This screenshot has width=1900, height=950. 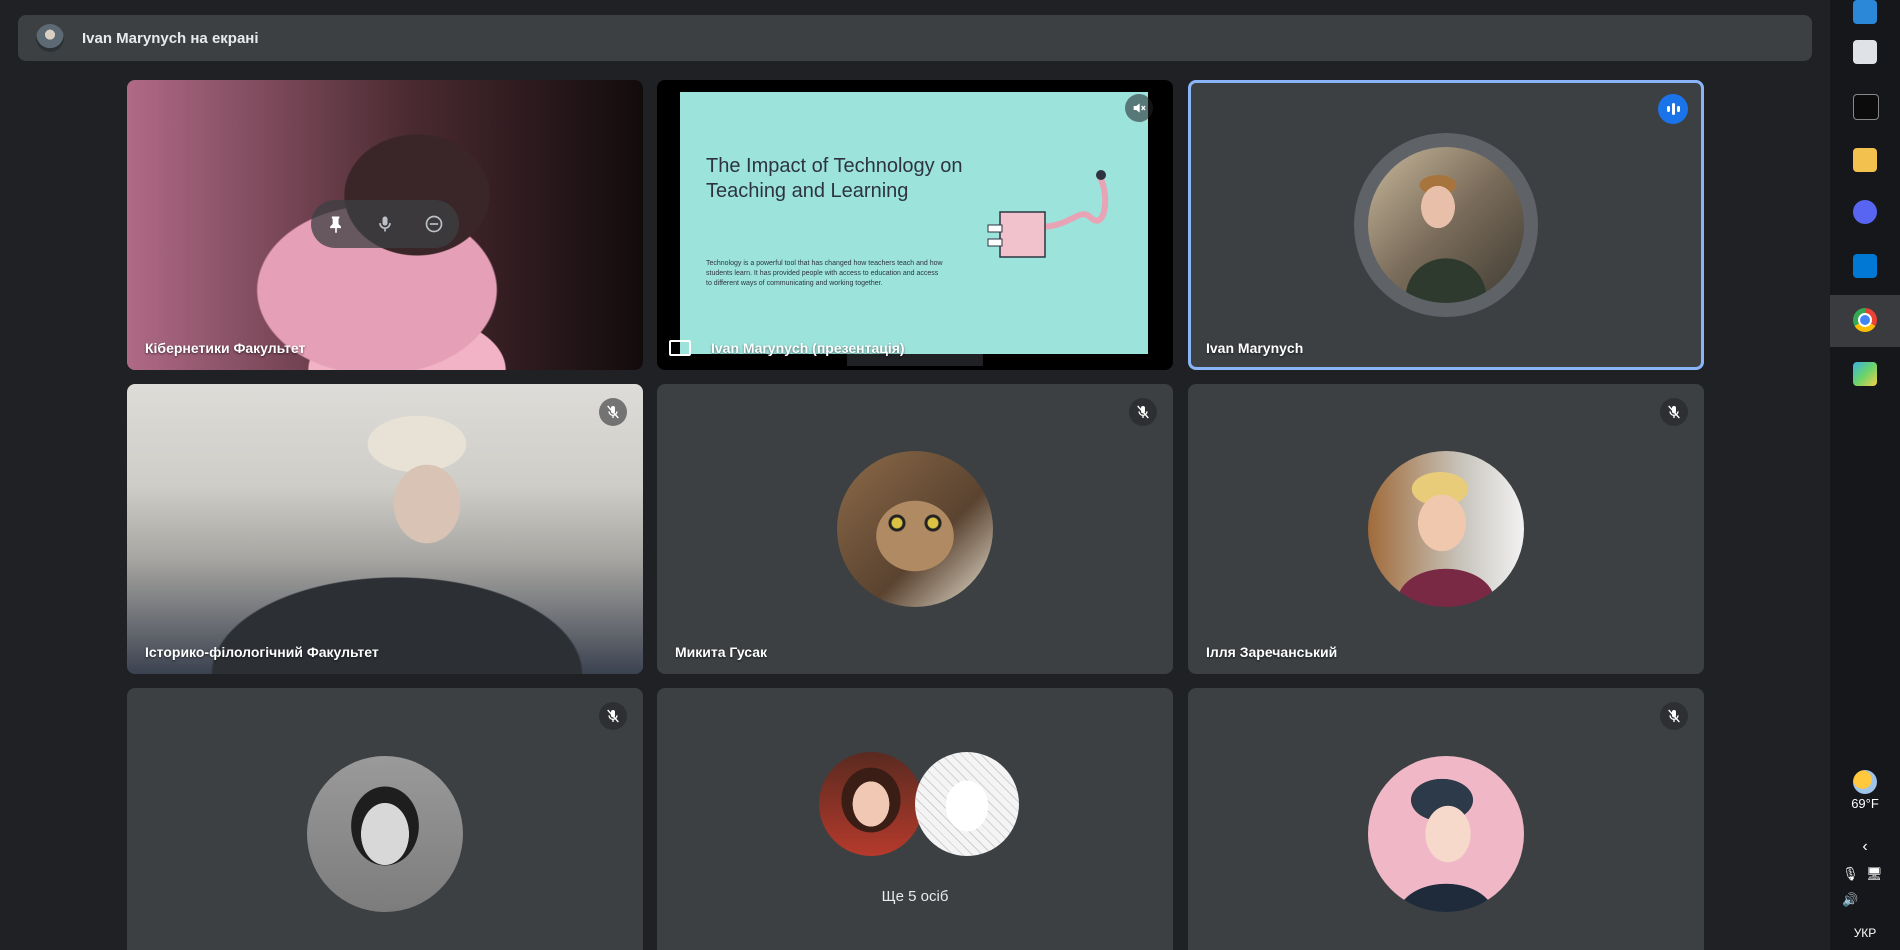 What do you see at coordinates (1865, 320) in the screenshot?
I see `chrome-icon` at bounding box center [1865, 320].